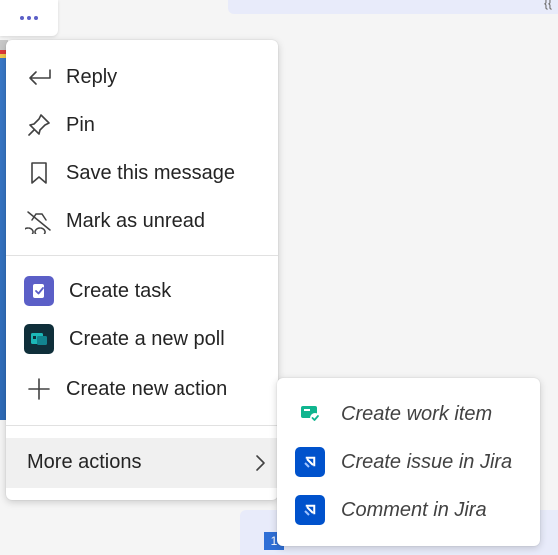 Image resolution: width=558 pixels, height=555 pixels. I want to click on submenu-item-create-work-item: Create work item, so click(408, 414).